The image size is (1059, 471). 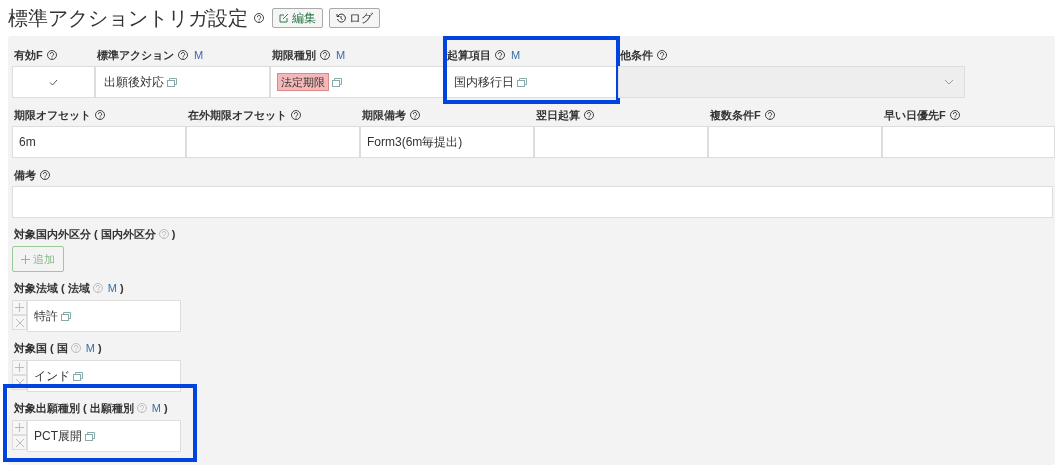 I want to click on input-field: Form3(6m毎提出), so click(x=447, y=142).